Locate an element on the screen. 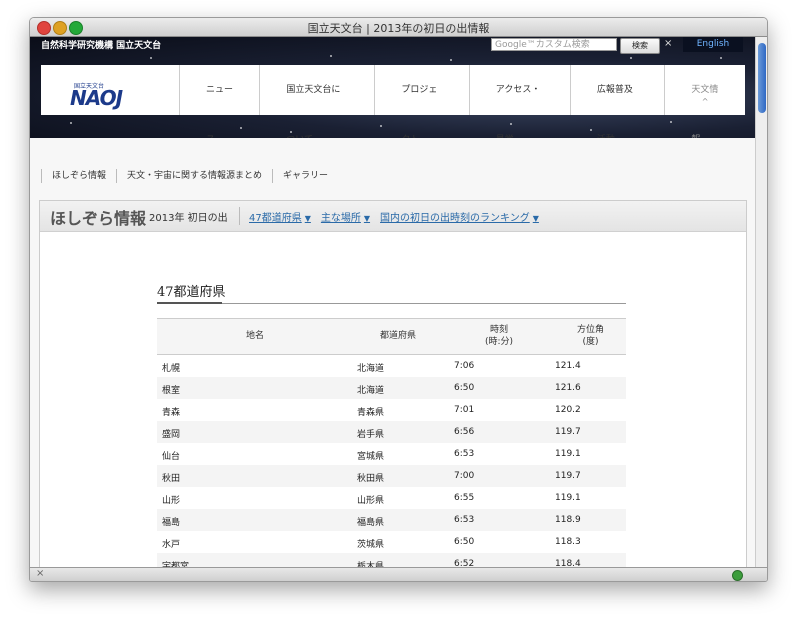  page-title: 2013年 初日の出 is located at coordinates (188, 218).